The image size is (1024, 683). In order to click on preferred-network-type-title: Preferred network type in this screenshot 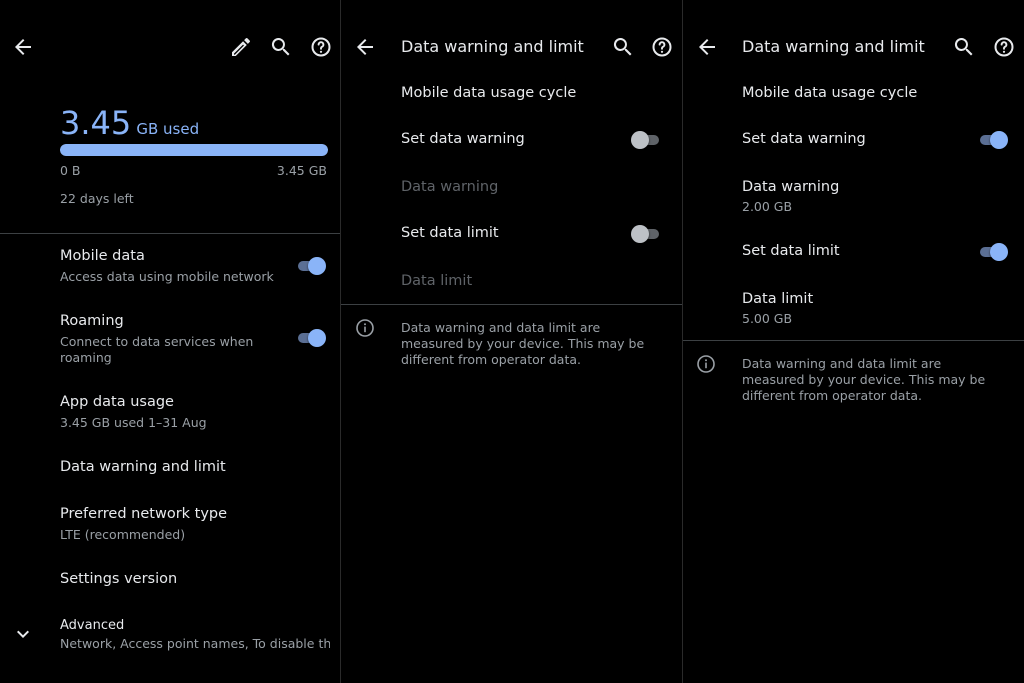, I will do `click(144, 514)`.